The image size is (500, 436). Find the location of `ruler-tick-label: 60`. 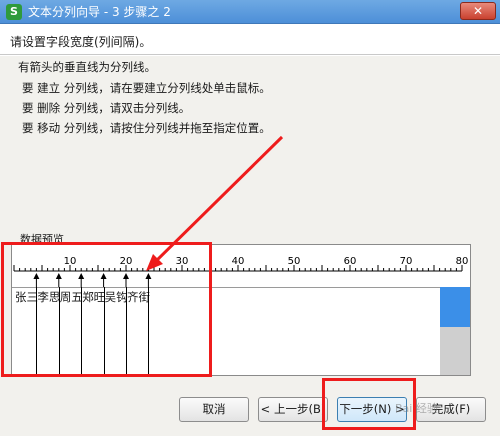

ruler-tick-label: 60 is located at coordinates (350, 261).